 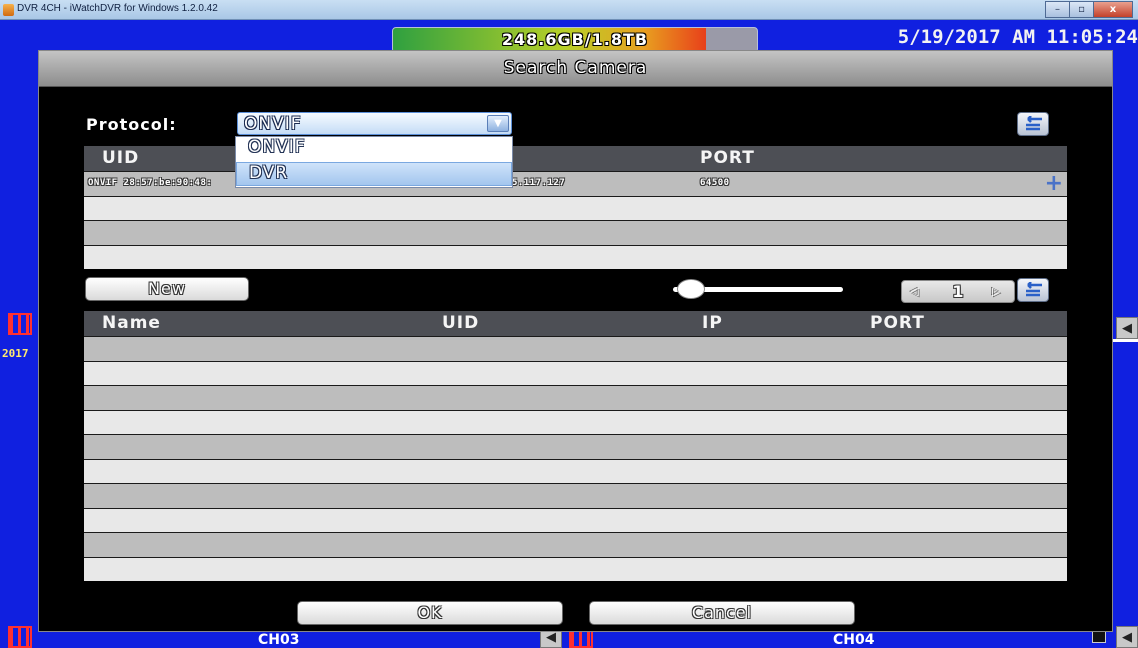 I want to click on side-year-label: 2017, so click(x=15, y=353).